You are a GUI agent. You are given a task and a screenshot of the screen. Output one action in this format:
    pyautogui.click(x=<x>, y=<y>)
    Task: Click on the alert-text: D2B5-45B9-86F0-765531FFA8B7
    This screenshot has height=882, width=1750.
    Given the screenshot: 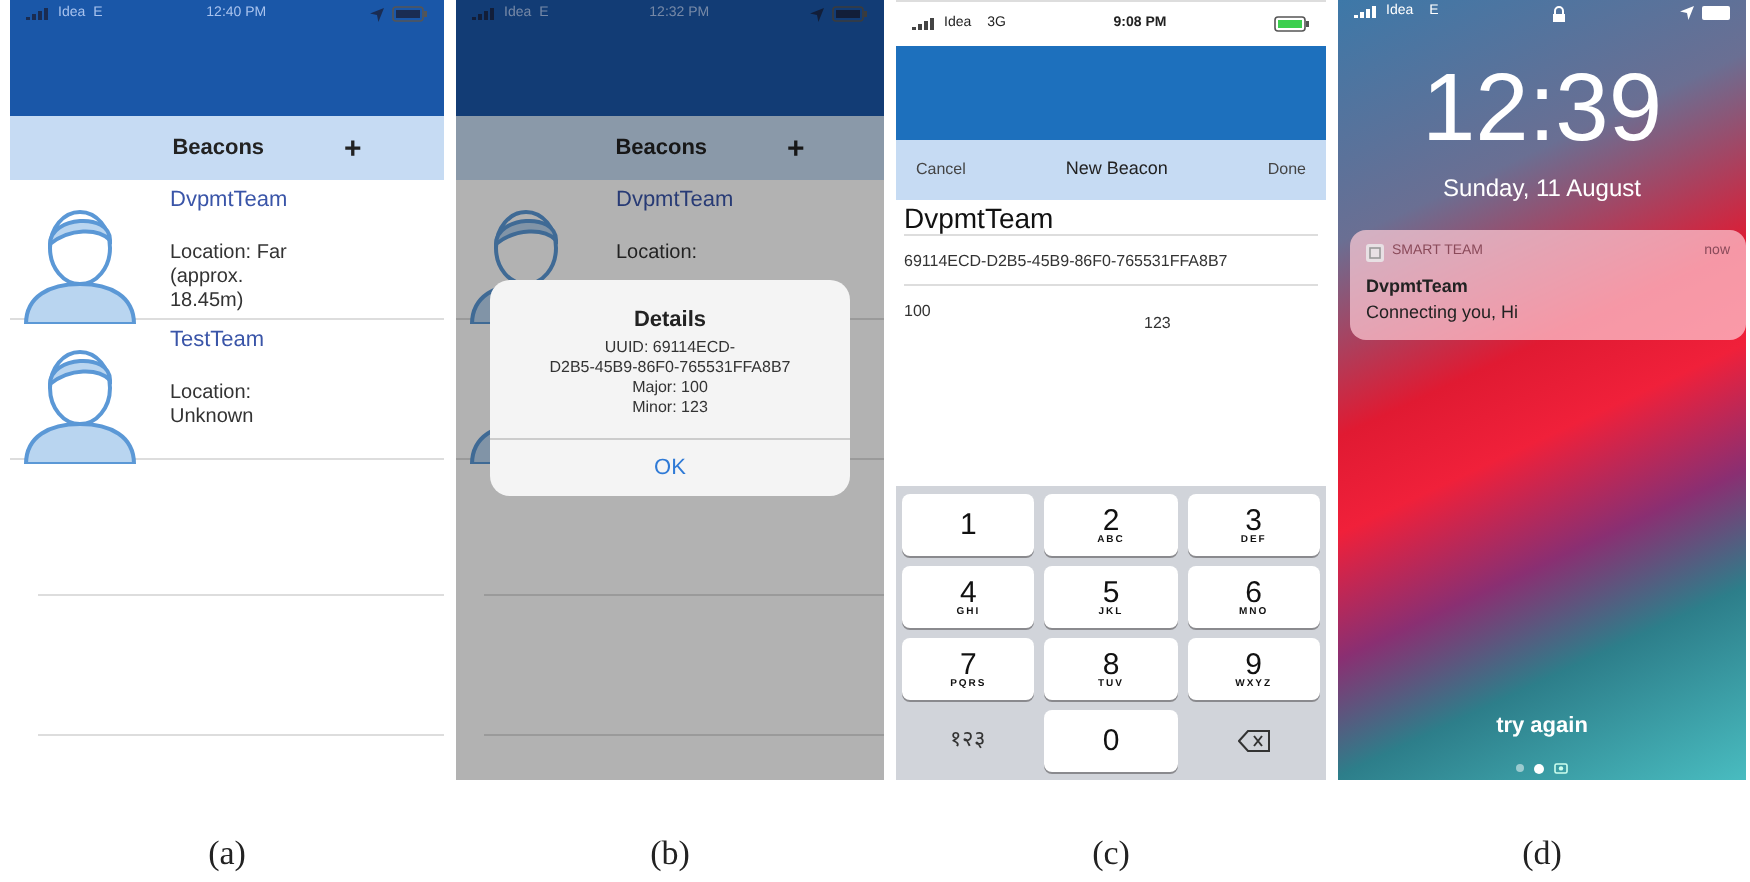 What is the action you would take?
    pyautogui.click(x=670, y=367)
    